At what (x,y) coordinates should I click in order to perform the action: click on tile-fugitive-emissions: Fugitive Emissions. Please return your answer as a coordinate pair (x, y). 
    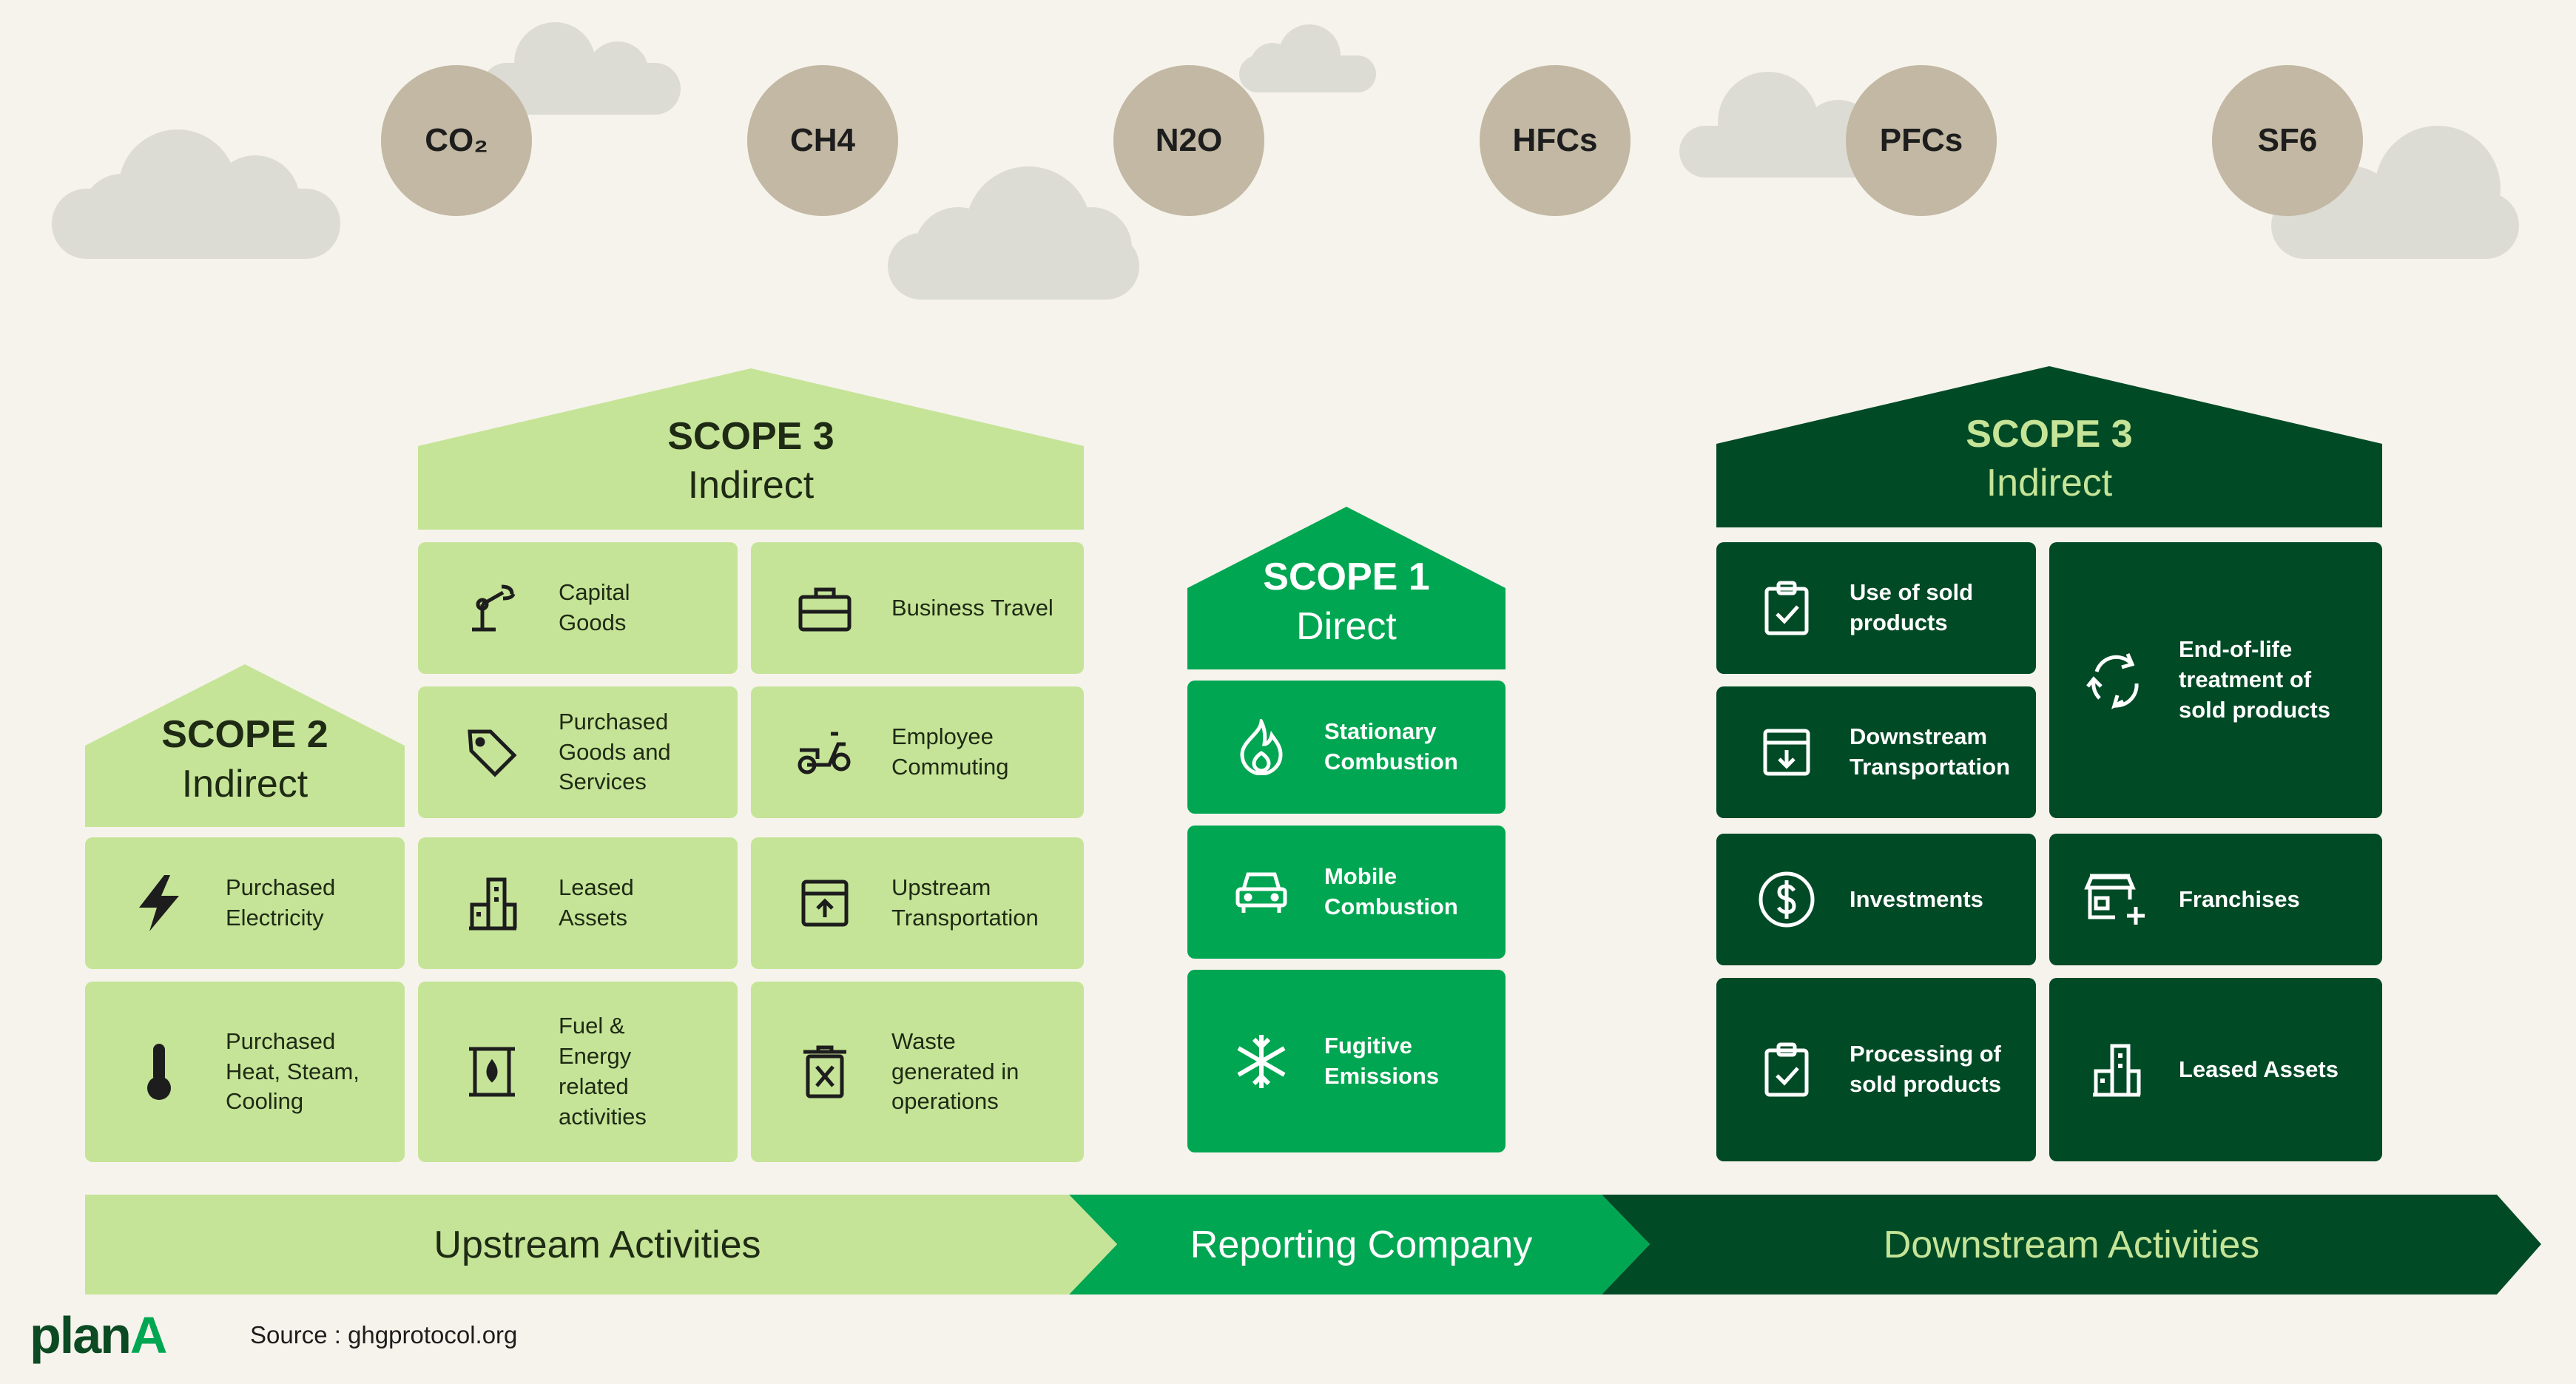
    Looking at the image, I should click on (1346, 1061).